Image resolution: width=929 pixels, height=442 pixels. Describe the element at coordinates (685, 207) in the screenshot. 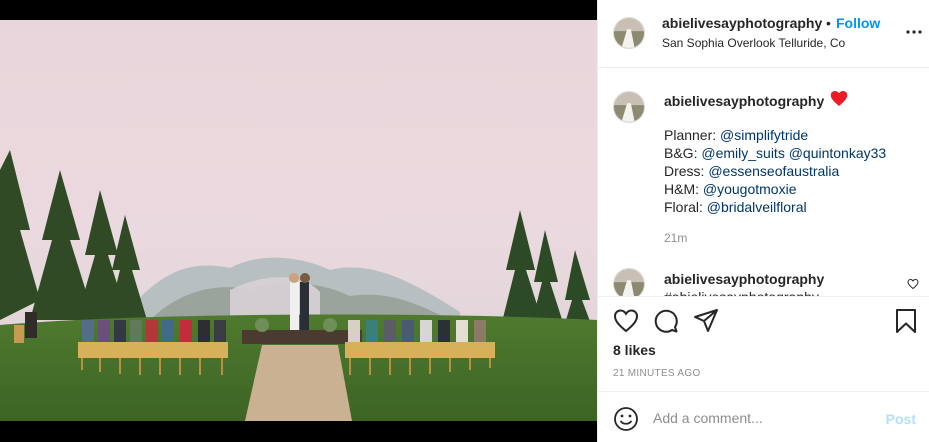

I see `caption-line-label: Floral:` at that location.